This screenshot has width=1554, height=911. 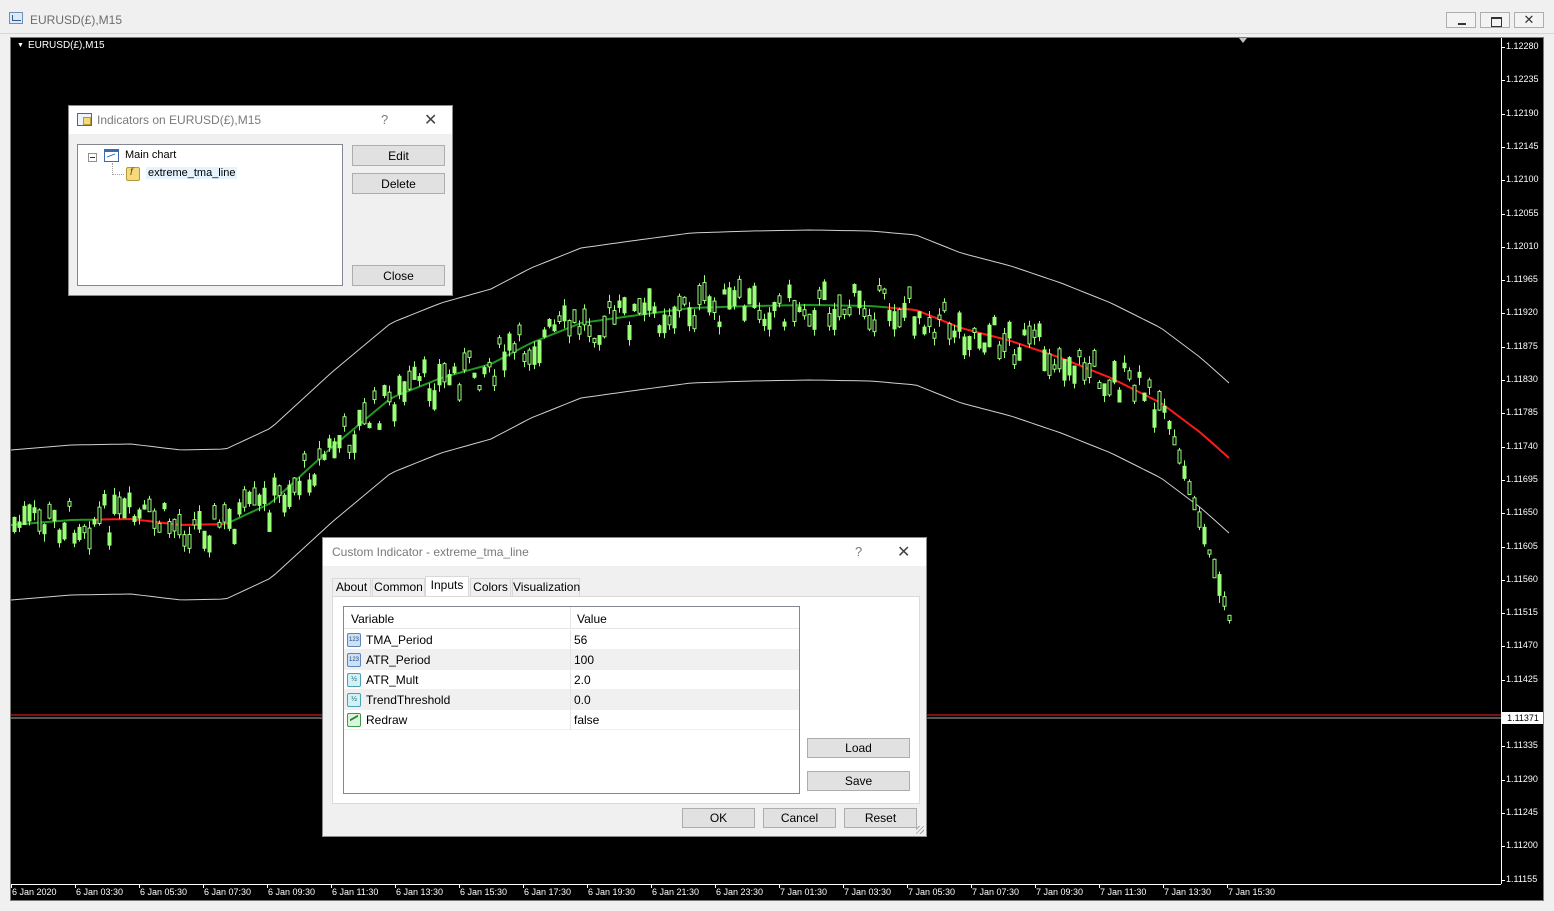 I want to click on price-tick-label: 1.11335, so click(x=1522, y=745).